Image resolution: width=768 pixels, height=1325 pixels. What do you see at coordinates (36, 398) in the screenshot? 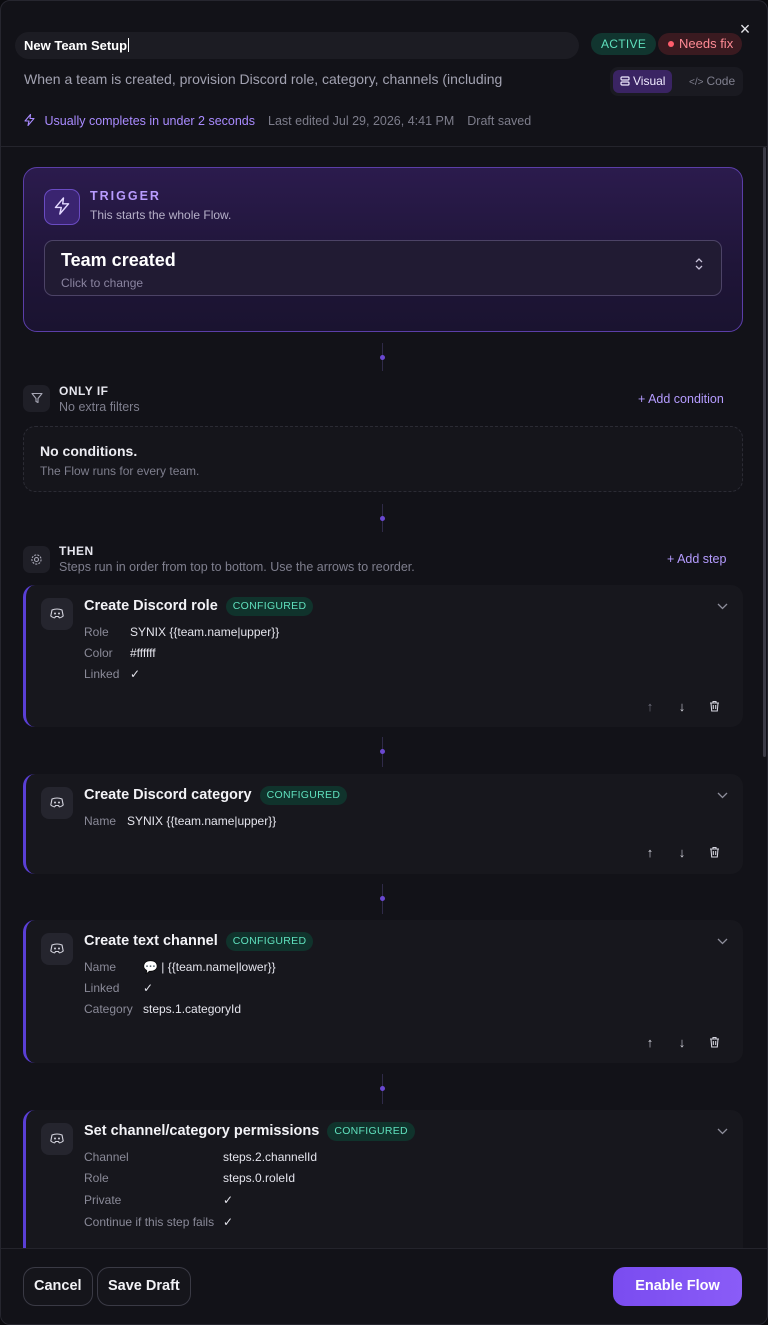
I see `filter-icon` at bounding box center [36, 398].